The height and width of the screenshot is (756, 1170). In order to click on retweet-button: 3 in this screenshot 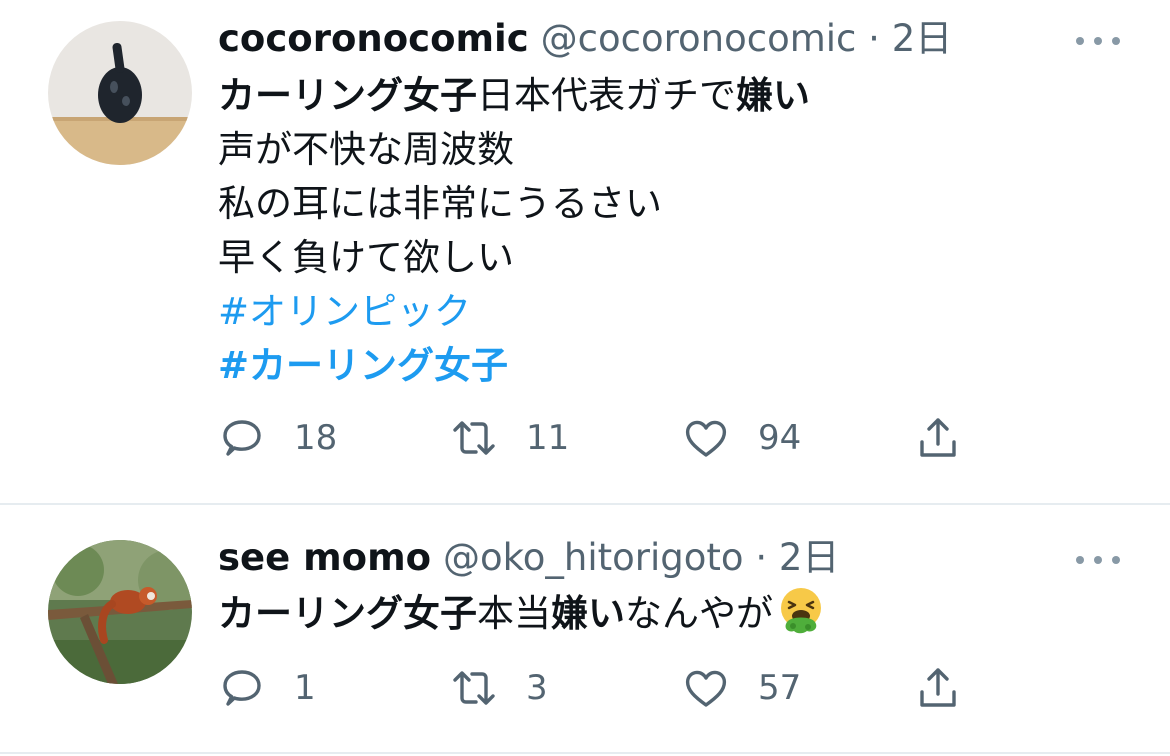, I will do `click(499, 688)`.